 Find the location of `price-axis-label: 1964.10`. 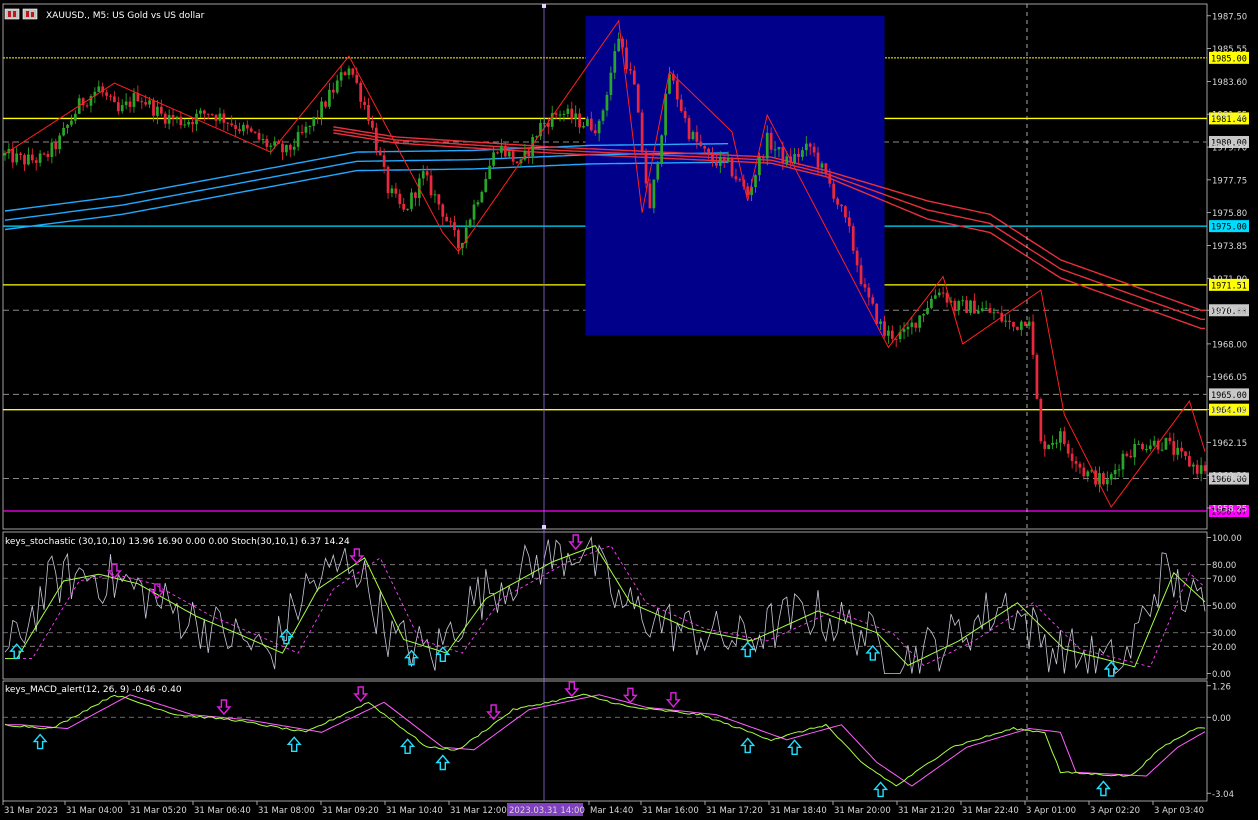

price-axis-label: 1964.10 is located at coordinates (1229, 411).